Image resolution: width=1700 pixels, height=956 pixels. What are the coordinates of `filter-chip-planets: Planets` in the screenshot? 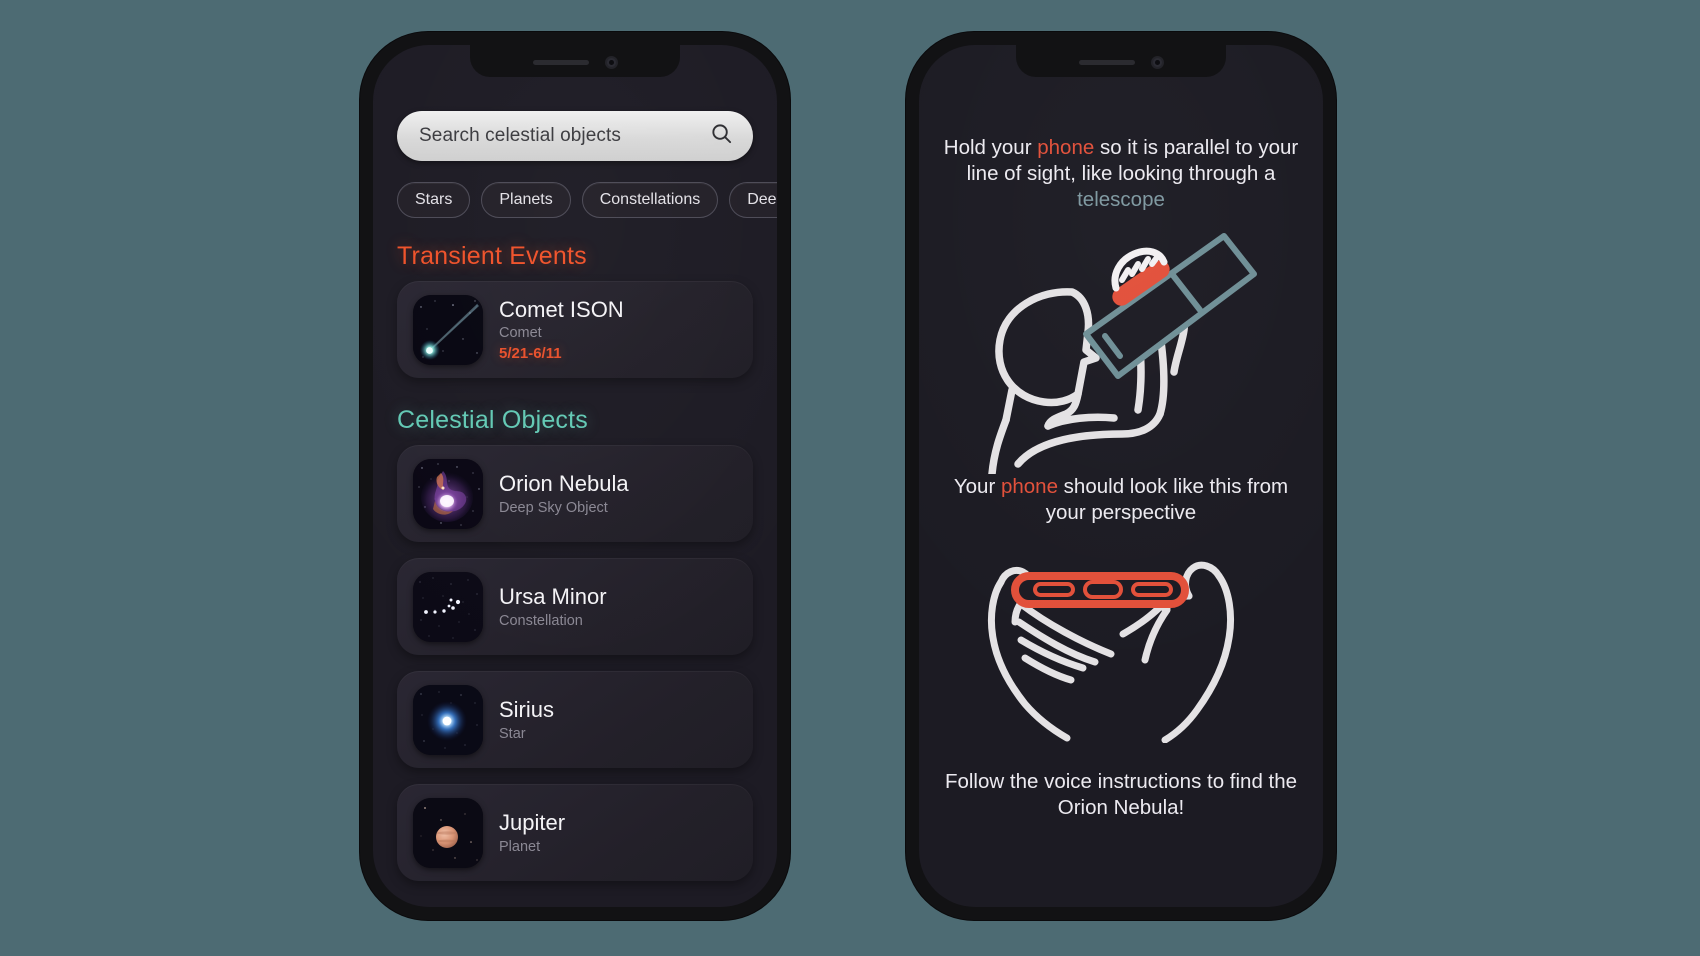 It's located at (526, 200).